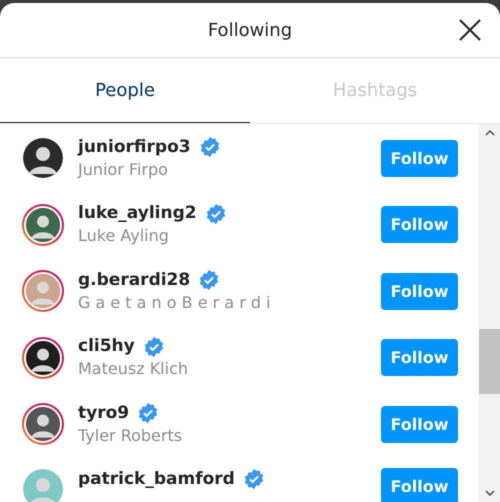  Describe the element at coordinates (134, 280) in the screenshot. I see `username: g.berardi28` at that location.